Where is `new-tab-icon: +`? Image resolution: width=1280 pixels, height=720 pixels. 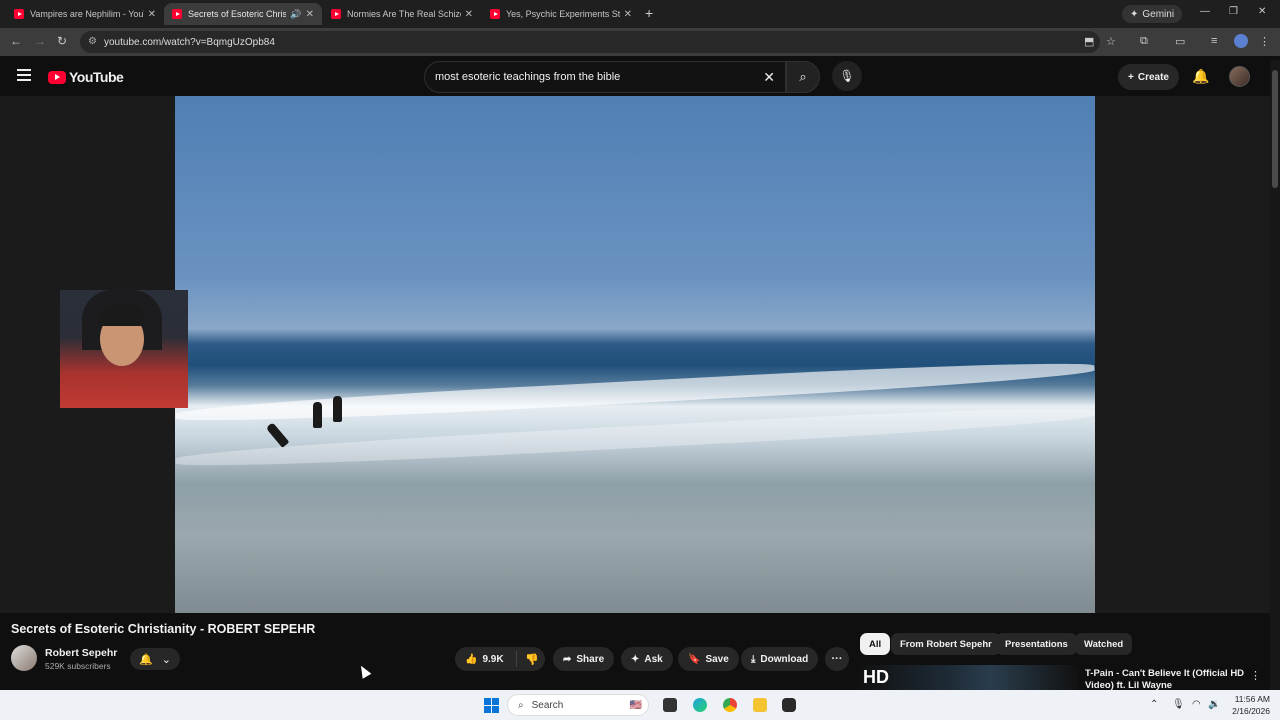 new-tab-icon: + is located at coordinates (649, 13).